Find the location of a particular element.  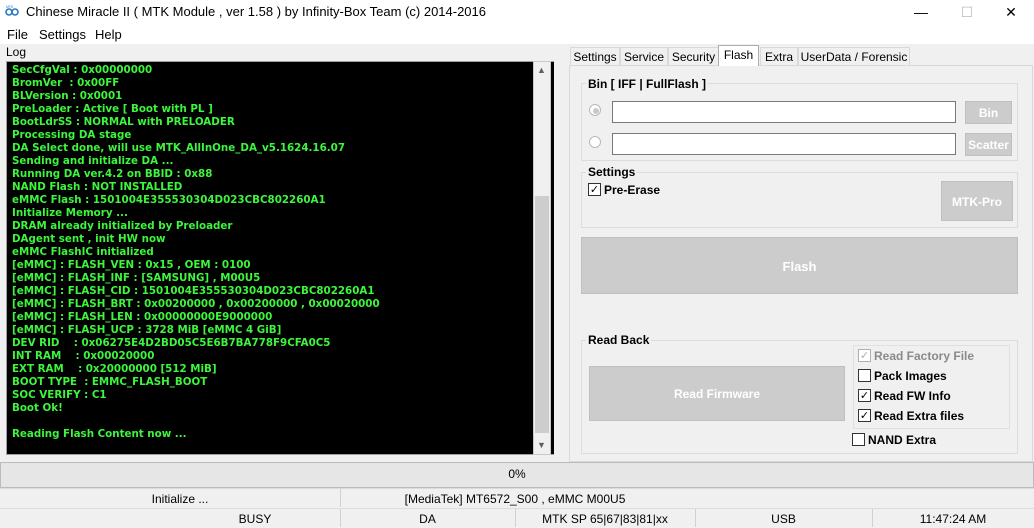

scatter-button: Scatter is located at coordinates (988, 144).